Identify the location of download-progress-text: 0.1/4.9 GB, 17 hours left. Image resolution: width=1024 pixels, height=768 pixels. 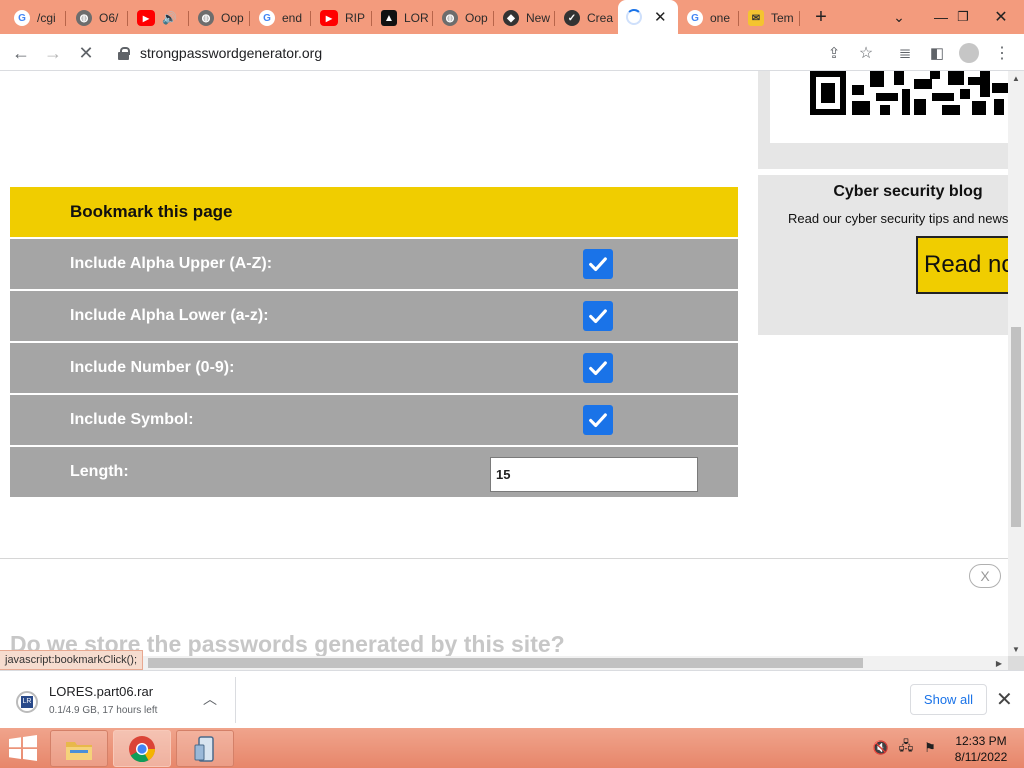
(103, 710).